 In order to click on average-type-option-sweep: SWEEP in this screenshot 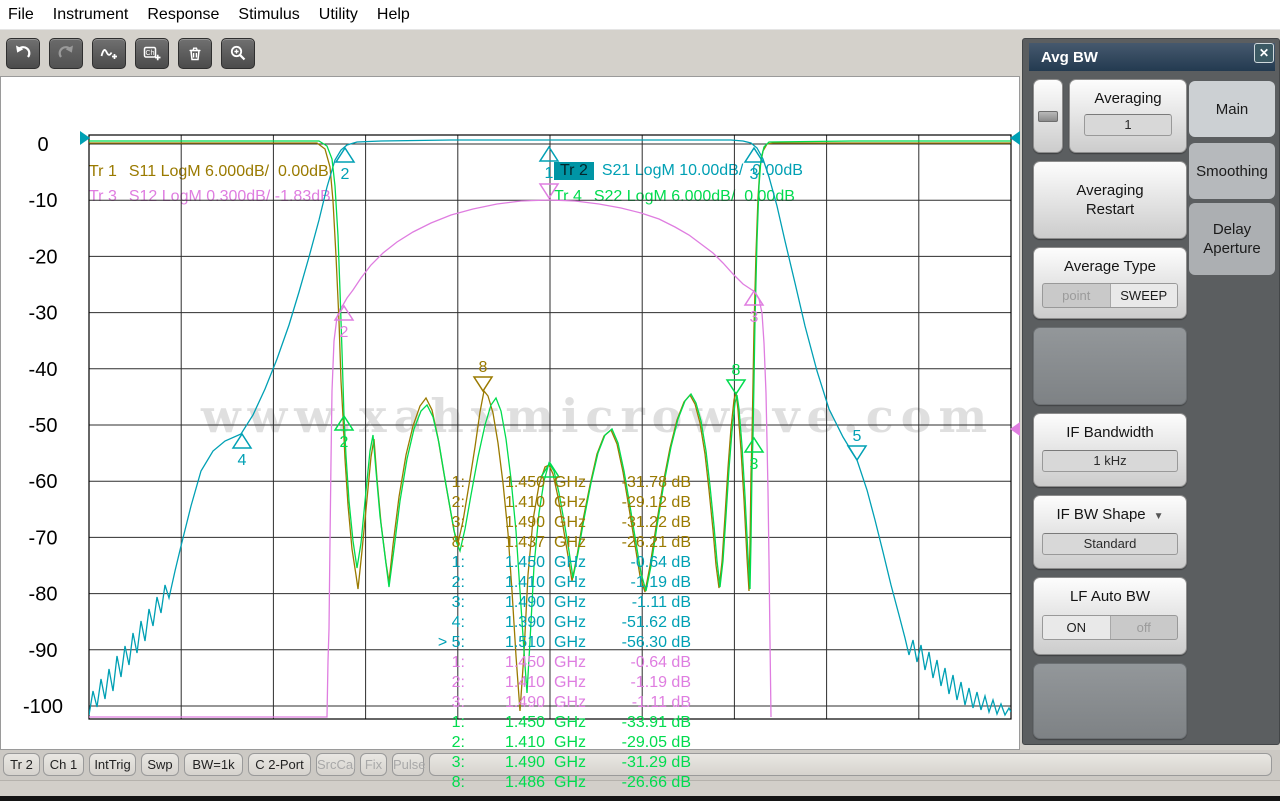, I will do `click(1143, 295)`.